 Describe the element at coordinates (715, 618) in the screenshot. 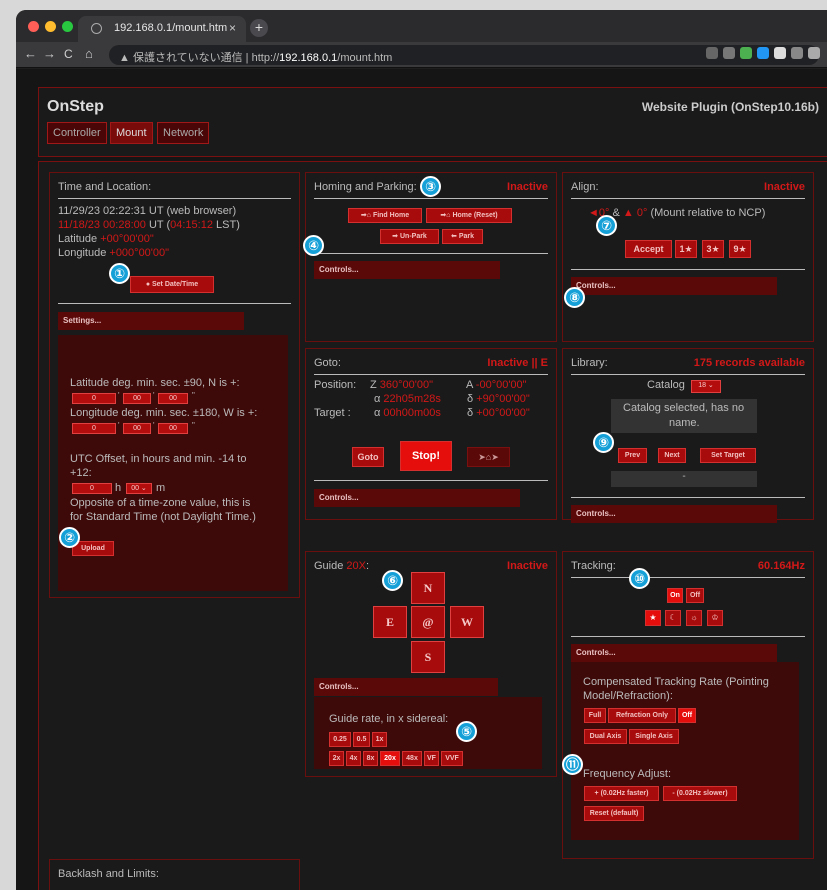

I see `king-rate-icon: ♔` at that location.